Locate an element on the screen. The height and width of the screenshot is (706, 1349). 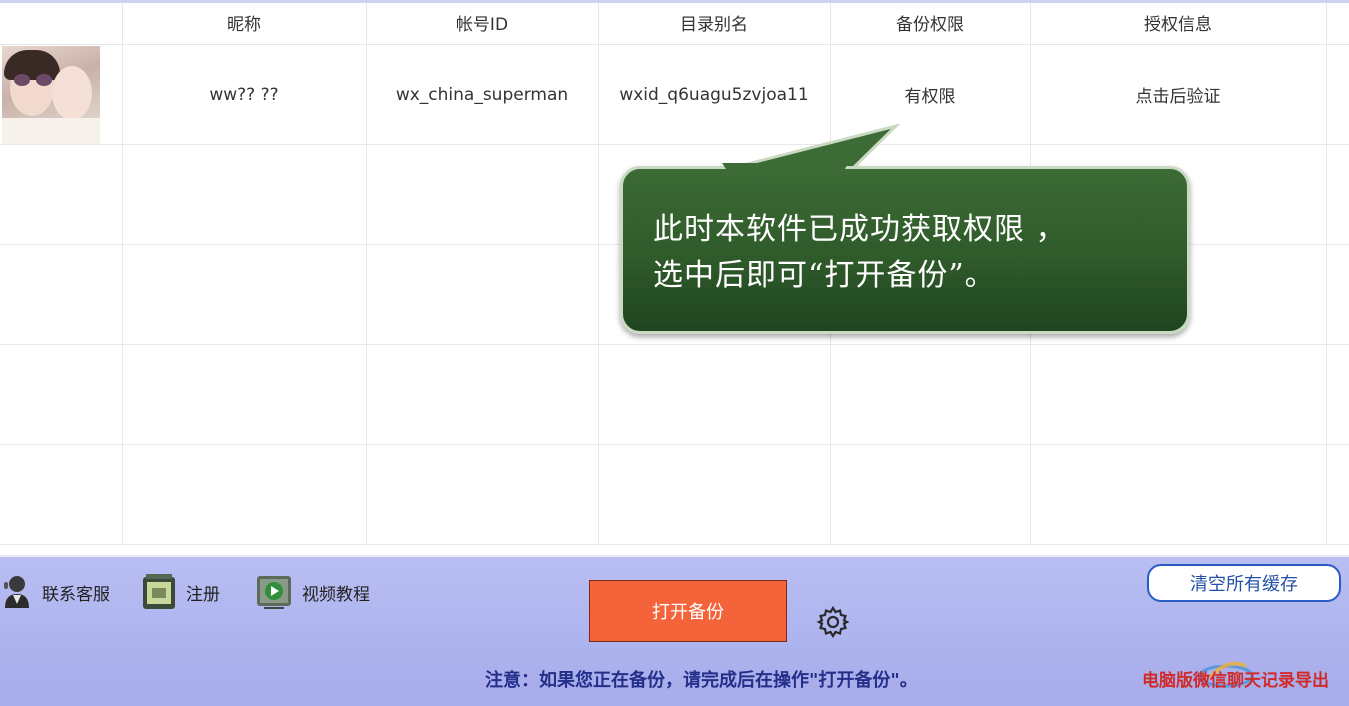
top-border is located at coordinates (674, 1).